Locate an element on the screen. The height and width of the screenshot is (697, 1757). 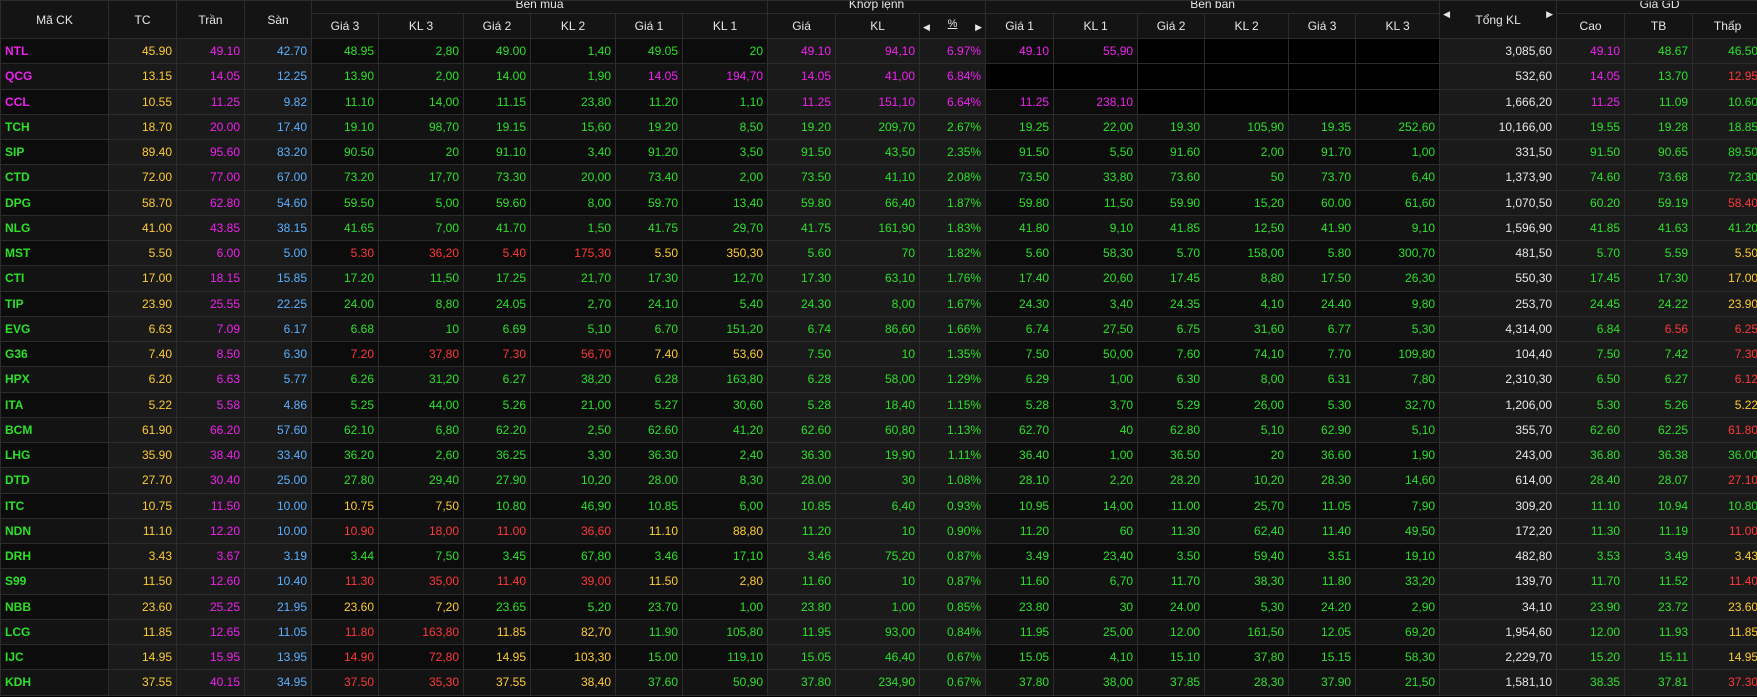
cell-symbol: LCG is located at coordinates (54, 632).